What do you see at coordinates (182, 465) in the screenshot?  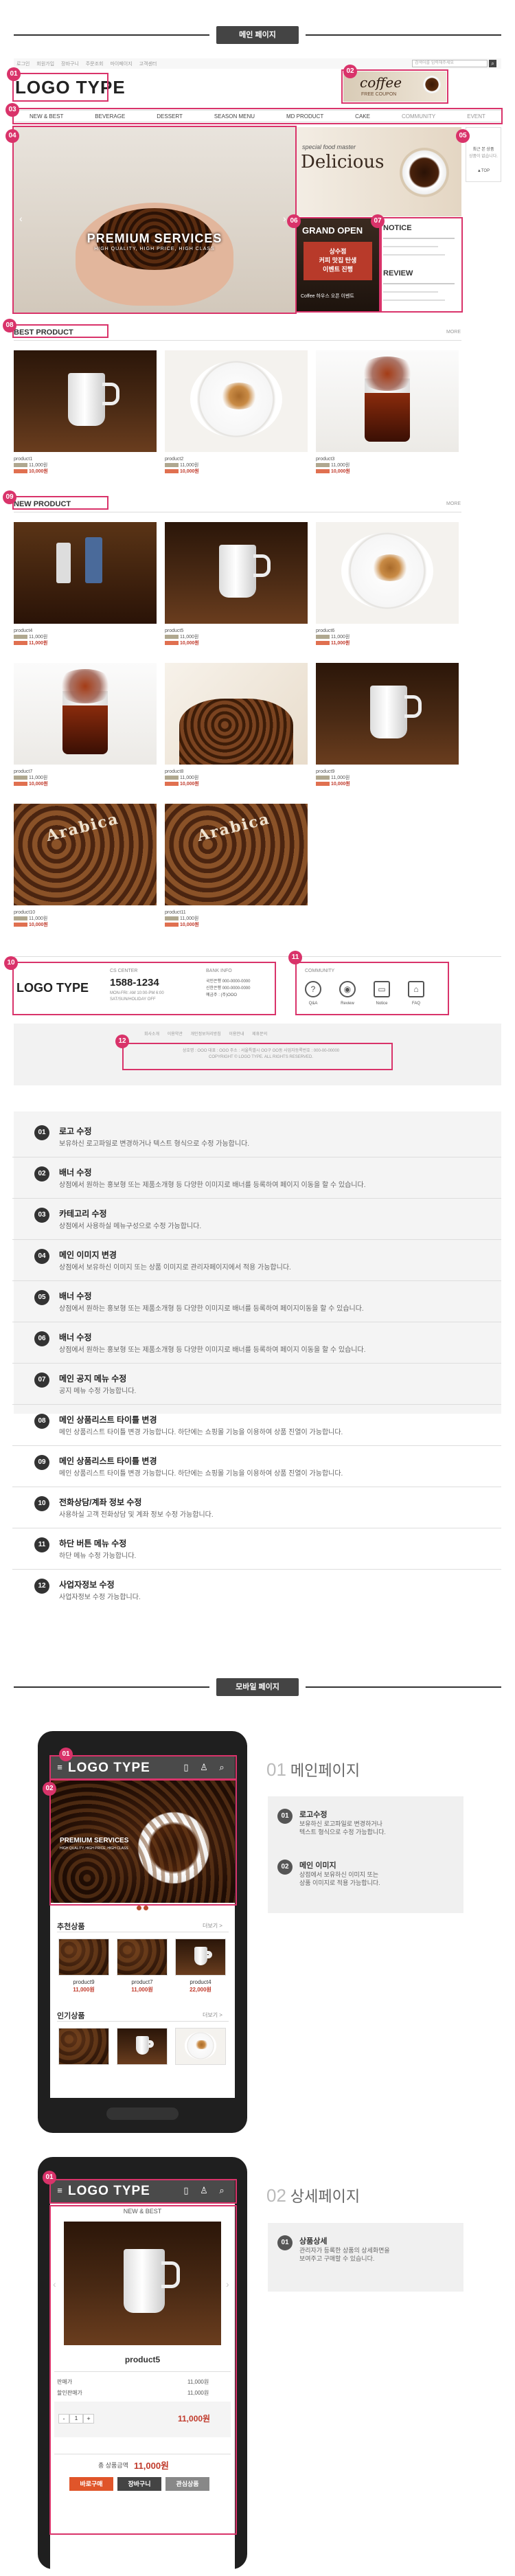 I see `best-item-2: product2 11,000원 10,000원` at bounding box center [182, 465].